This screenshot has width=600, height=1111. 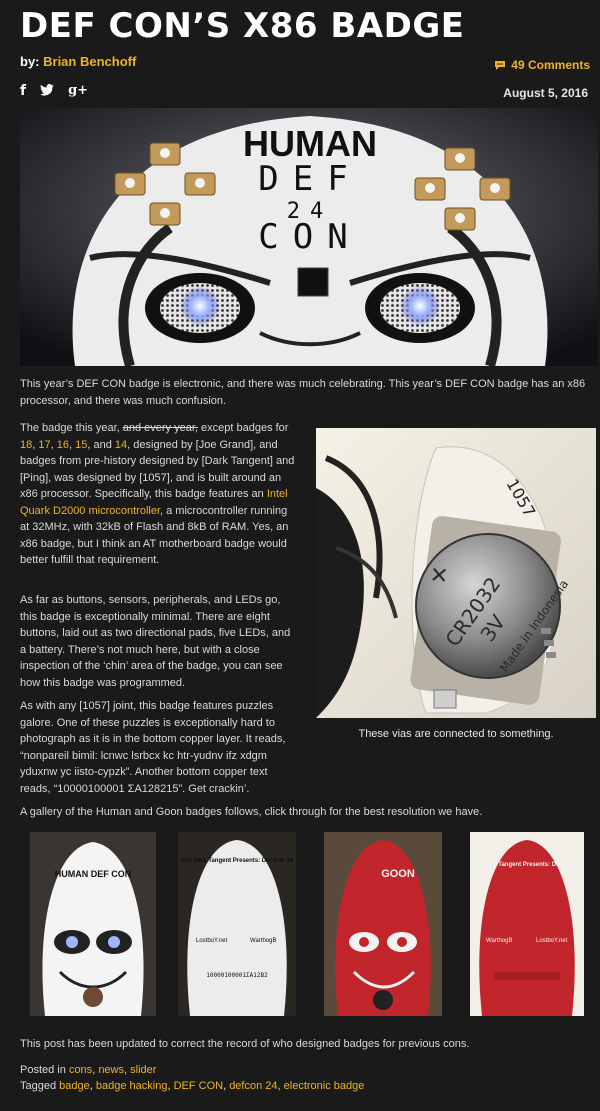 I want to click on tagged-label: Tagged, so click(x=38, y=1086).